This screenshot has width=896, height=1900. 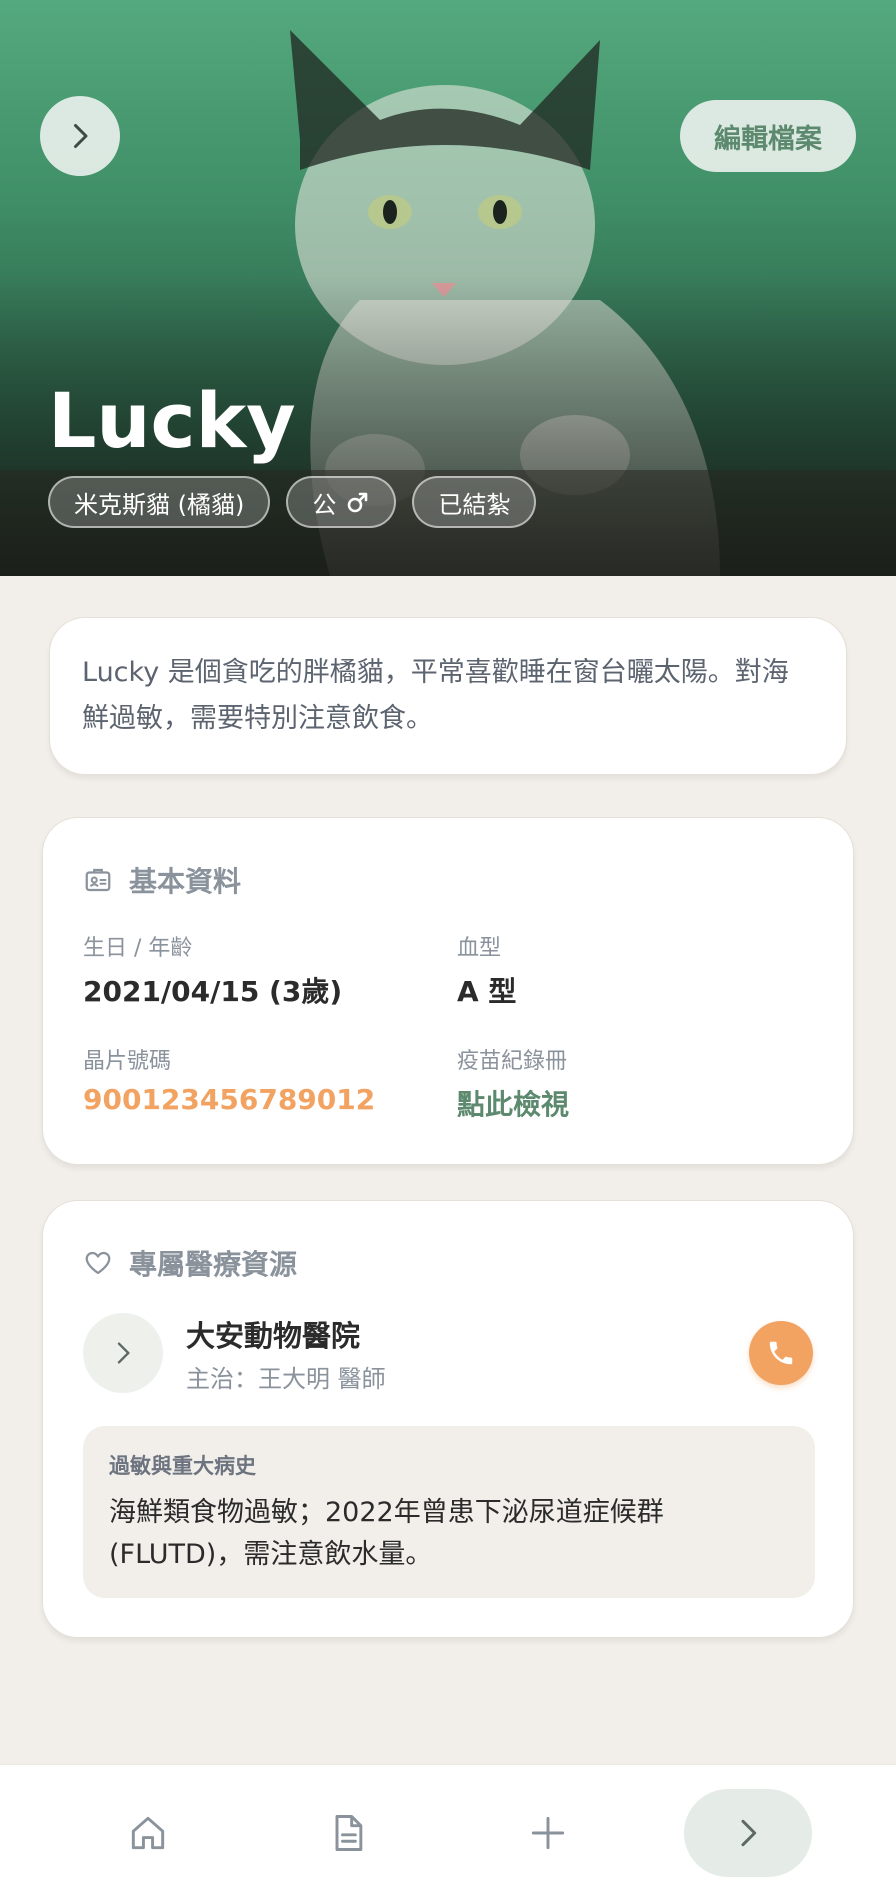 I want to click on chip-number-value: 900123456789012, so click(x=229, y=1099).